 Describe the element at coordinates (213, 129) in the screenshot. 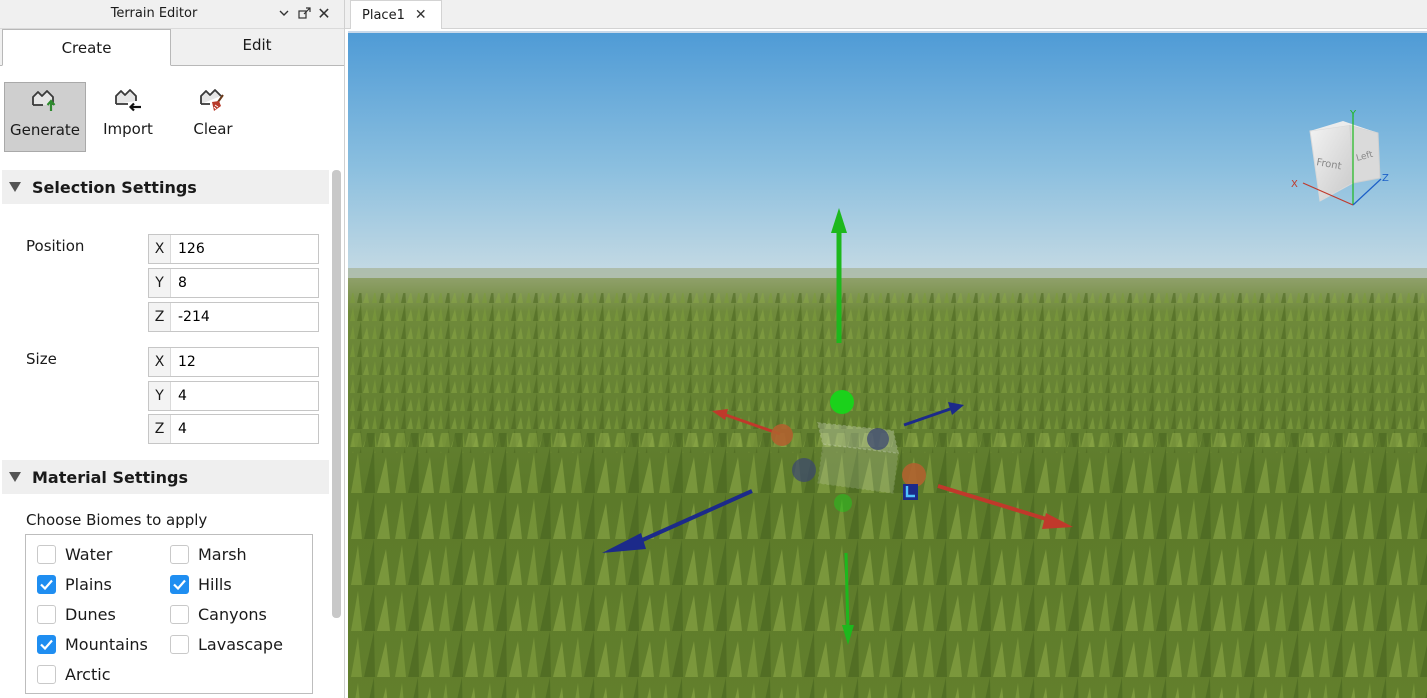

I see `clear-label: Clear` at that location.